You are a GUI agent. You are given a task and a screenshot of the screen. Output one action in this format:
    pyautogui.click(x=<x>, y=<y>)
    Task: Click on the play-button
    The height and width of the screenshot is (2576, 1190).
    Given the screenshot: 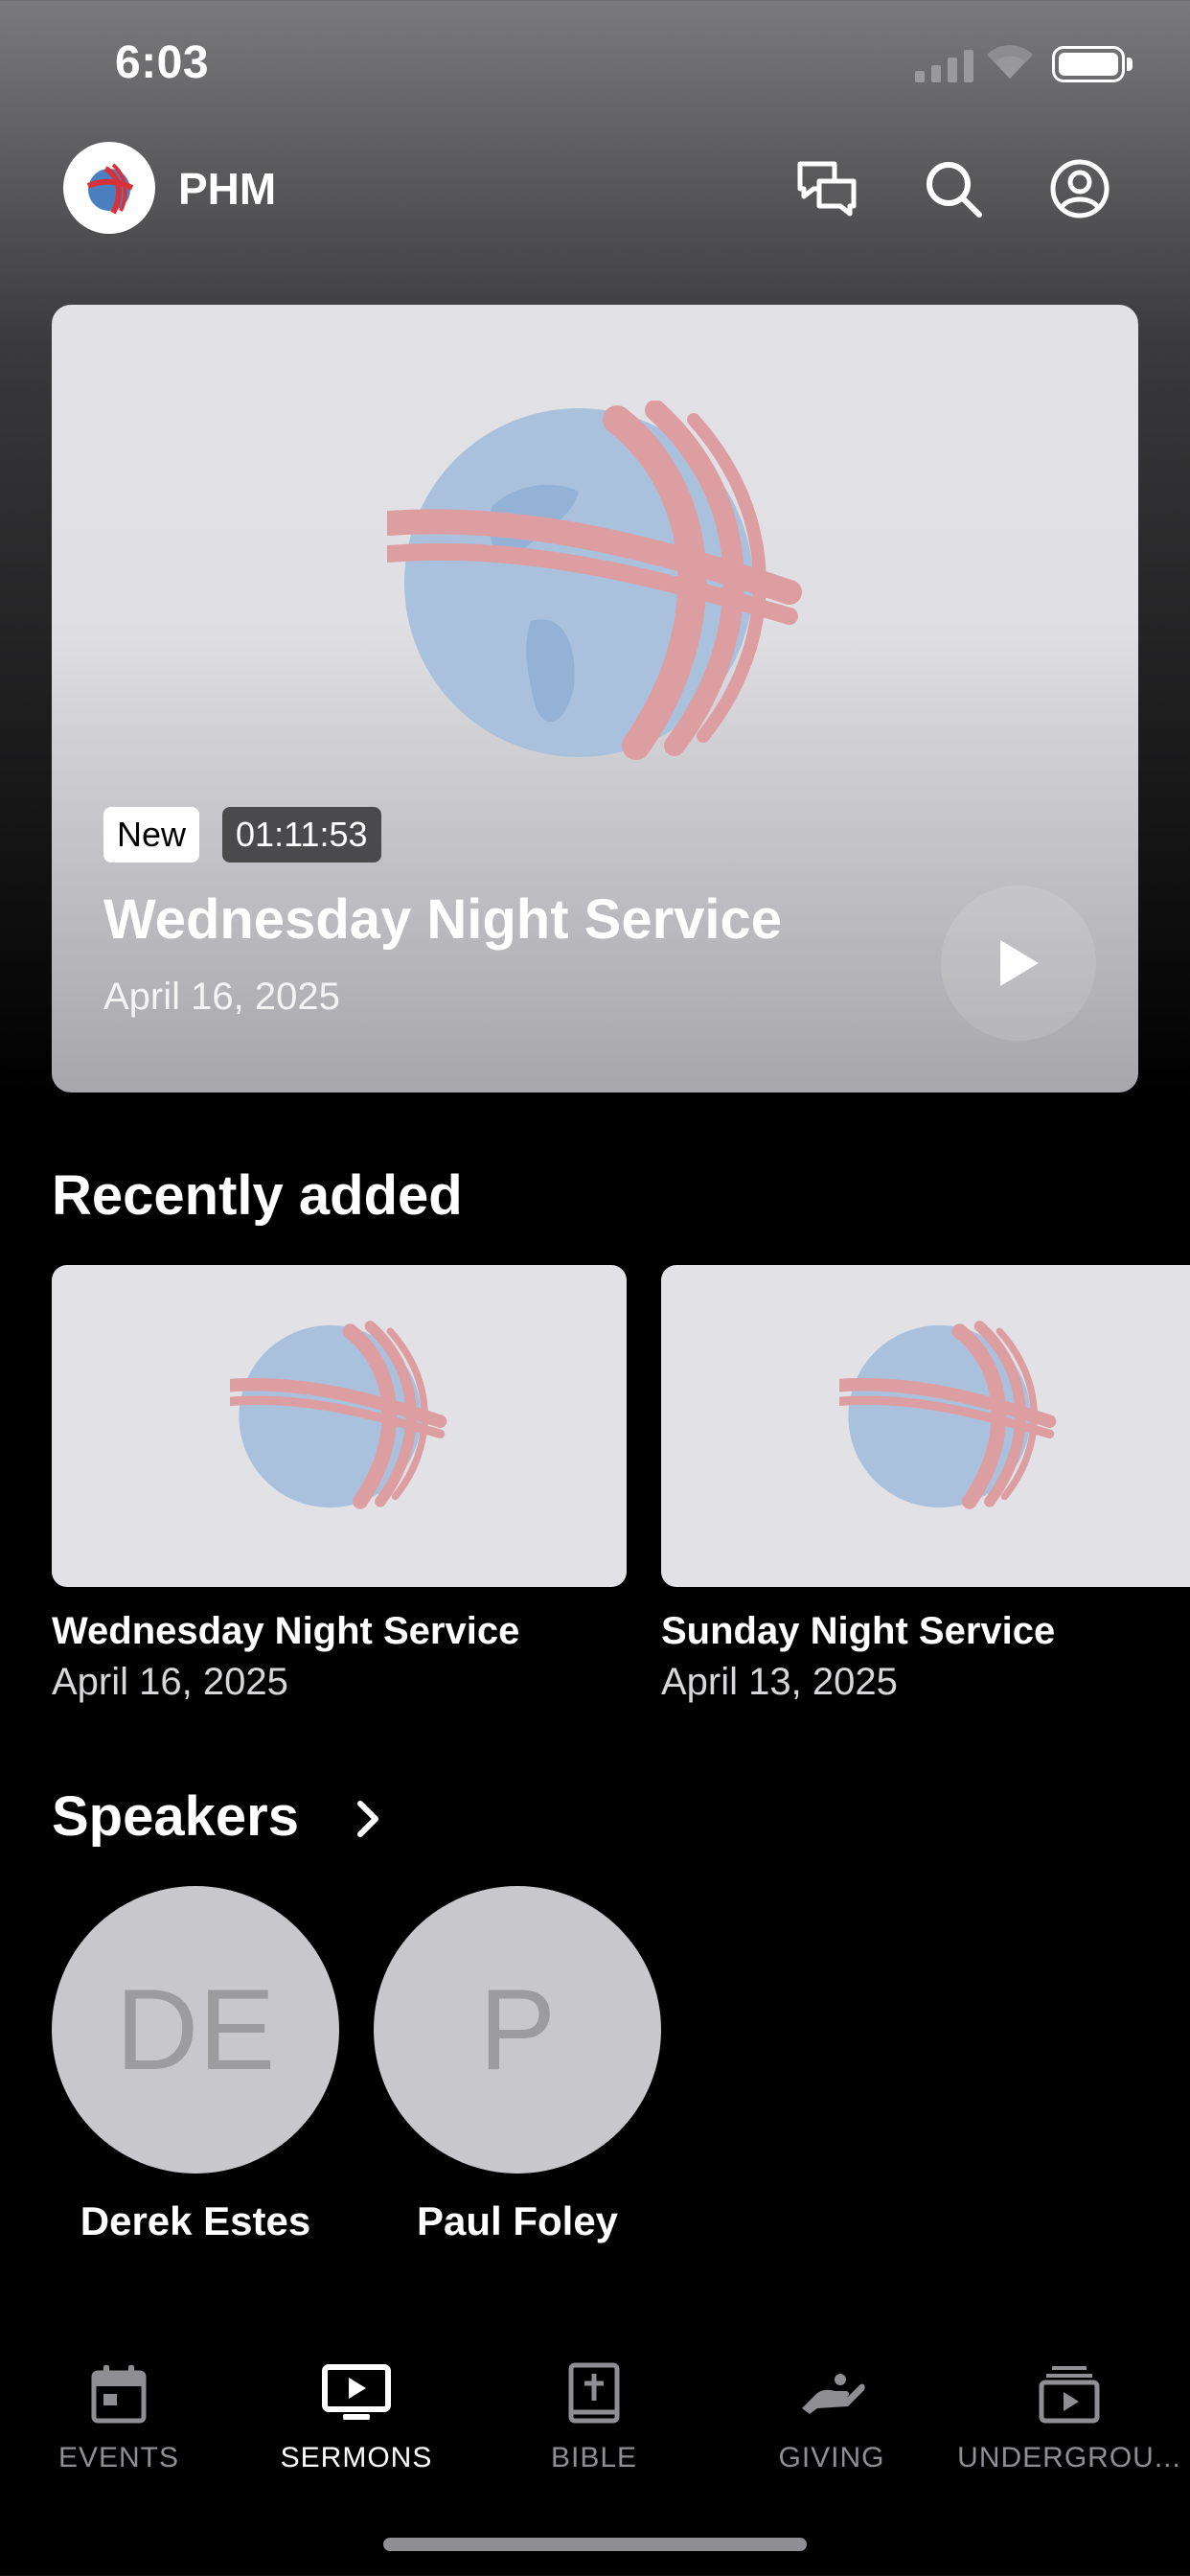 What is the action you would take?
    pyautogui.click(x=1018, y=963)
    